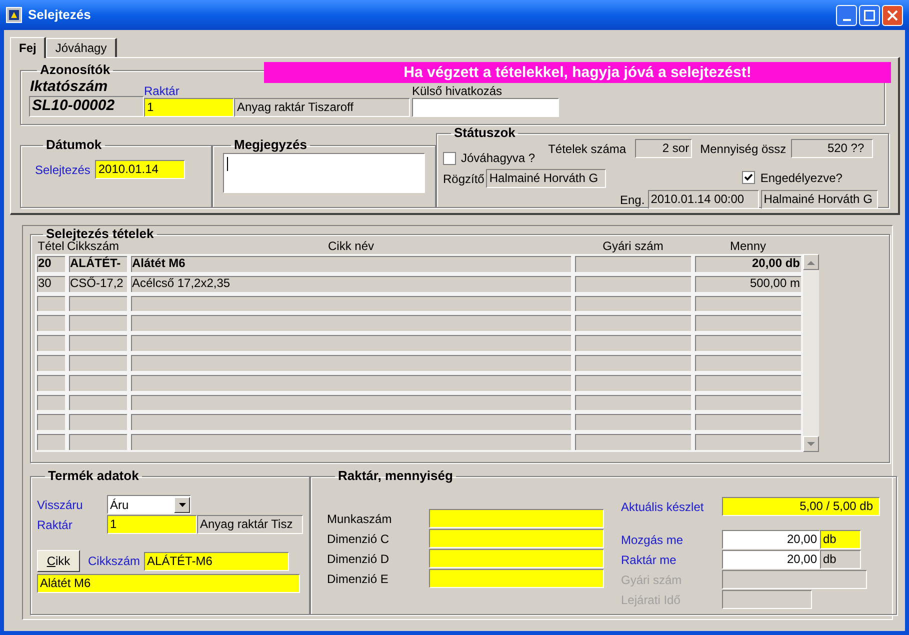  Describe the element at coordinates (98, 264) in the screenshot. I see `table-cell: ALÁTÉT-` at that location.